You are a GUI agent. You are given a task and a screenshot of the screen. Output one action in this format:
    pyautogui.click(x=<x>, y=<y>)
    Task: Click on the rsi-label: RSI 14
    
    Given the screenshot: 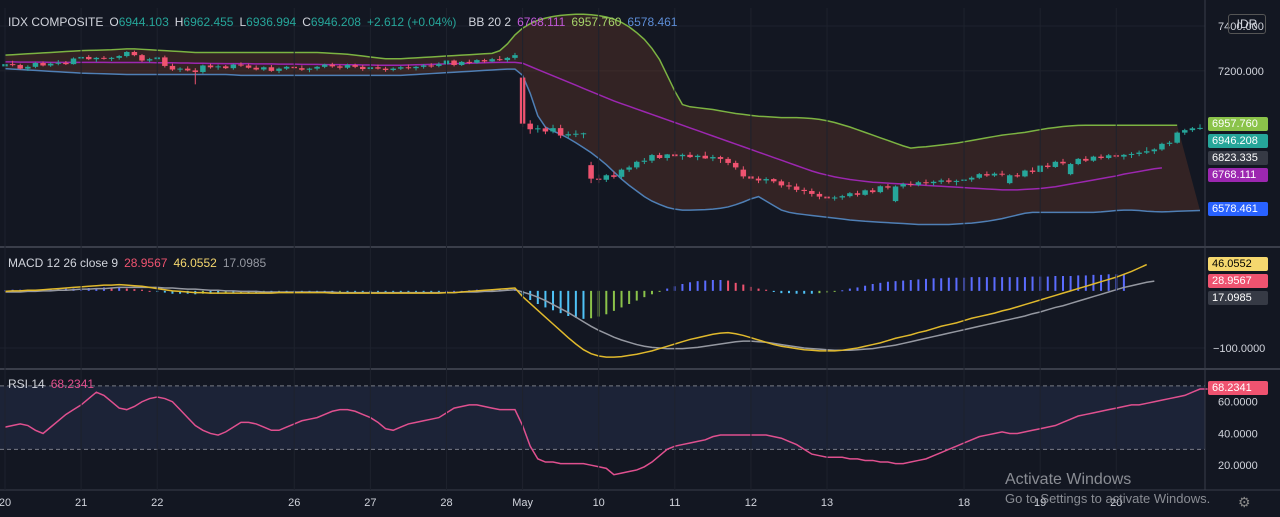 What is the action you would take?
    pyautogui.click(x=26, y=384)
    